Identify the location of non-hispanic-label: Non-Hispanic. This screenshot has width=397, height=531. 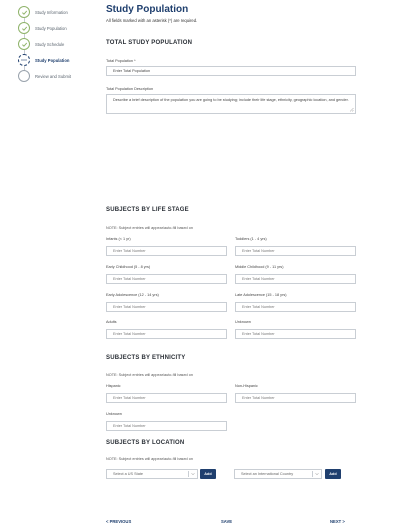
(246, 386).